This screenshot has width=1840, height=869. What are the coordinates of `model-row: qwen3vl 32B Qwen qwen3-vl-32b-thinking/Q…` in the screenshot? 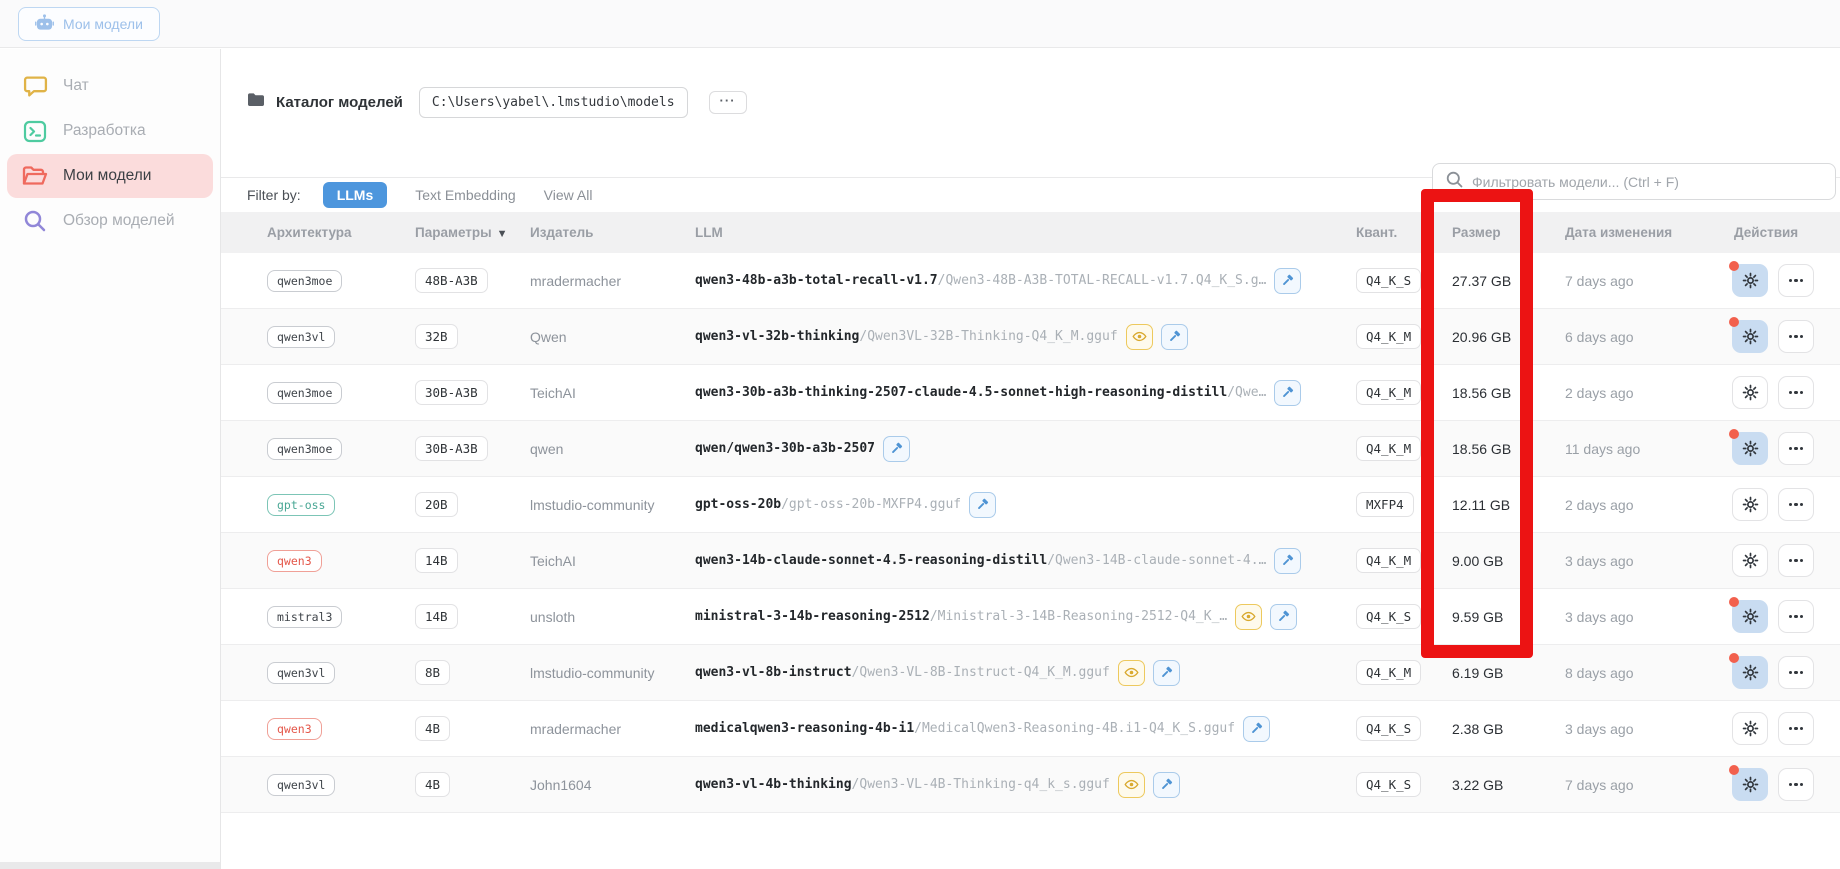 It's located at (1030, 337).